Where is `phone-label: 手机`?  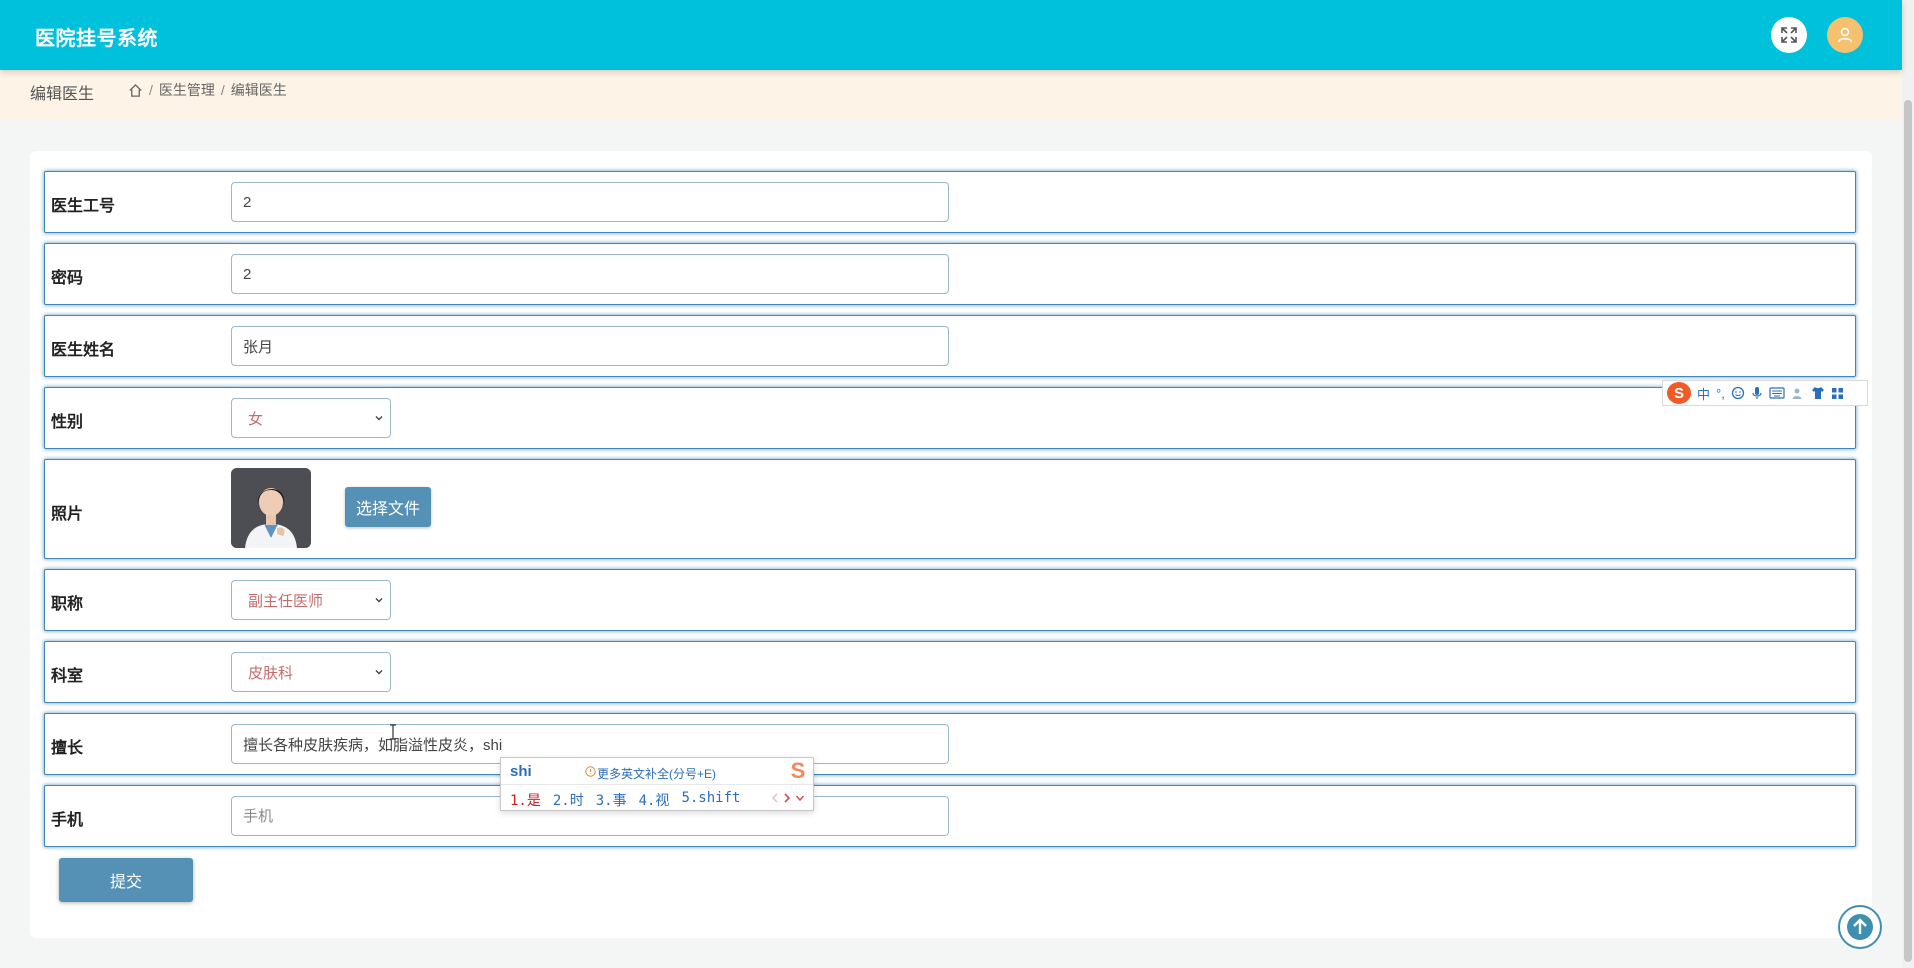
phone-label: 手机 is located at coordinates (67, 820).